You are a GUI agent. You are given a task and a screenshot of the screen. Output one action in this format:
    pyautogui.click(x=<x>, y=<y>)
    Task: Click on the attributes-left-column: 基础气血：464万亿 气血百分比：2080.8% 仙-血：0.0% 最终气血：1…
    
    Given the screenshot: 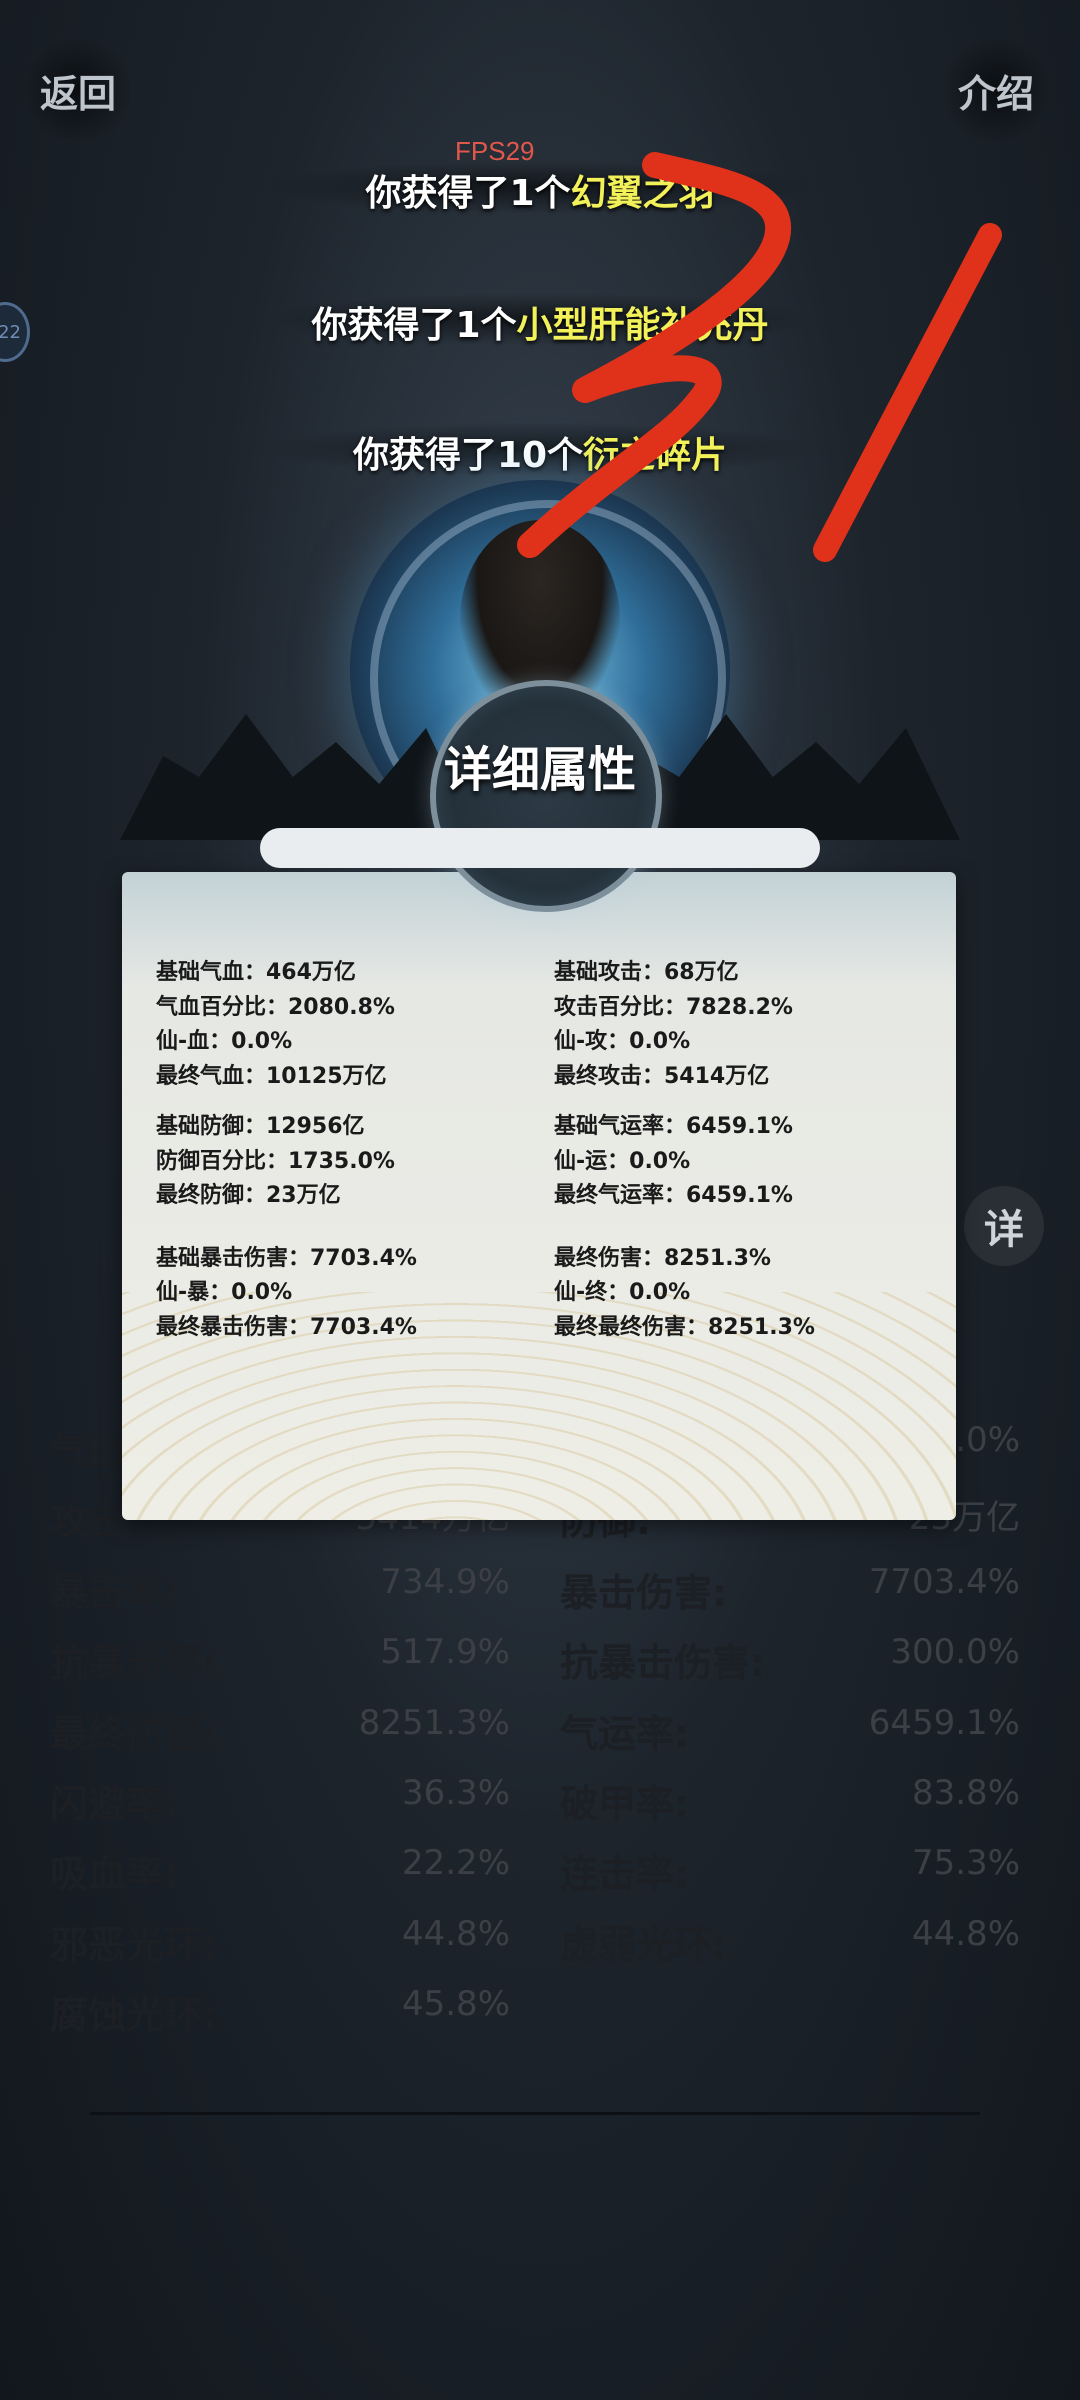 What is the action you would take?
    pyautogui.click(x=286, y=1158)
    